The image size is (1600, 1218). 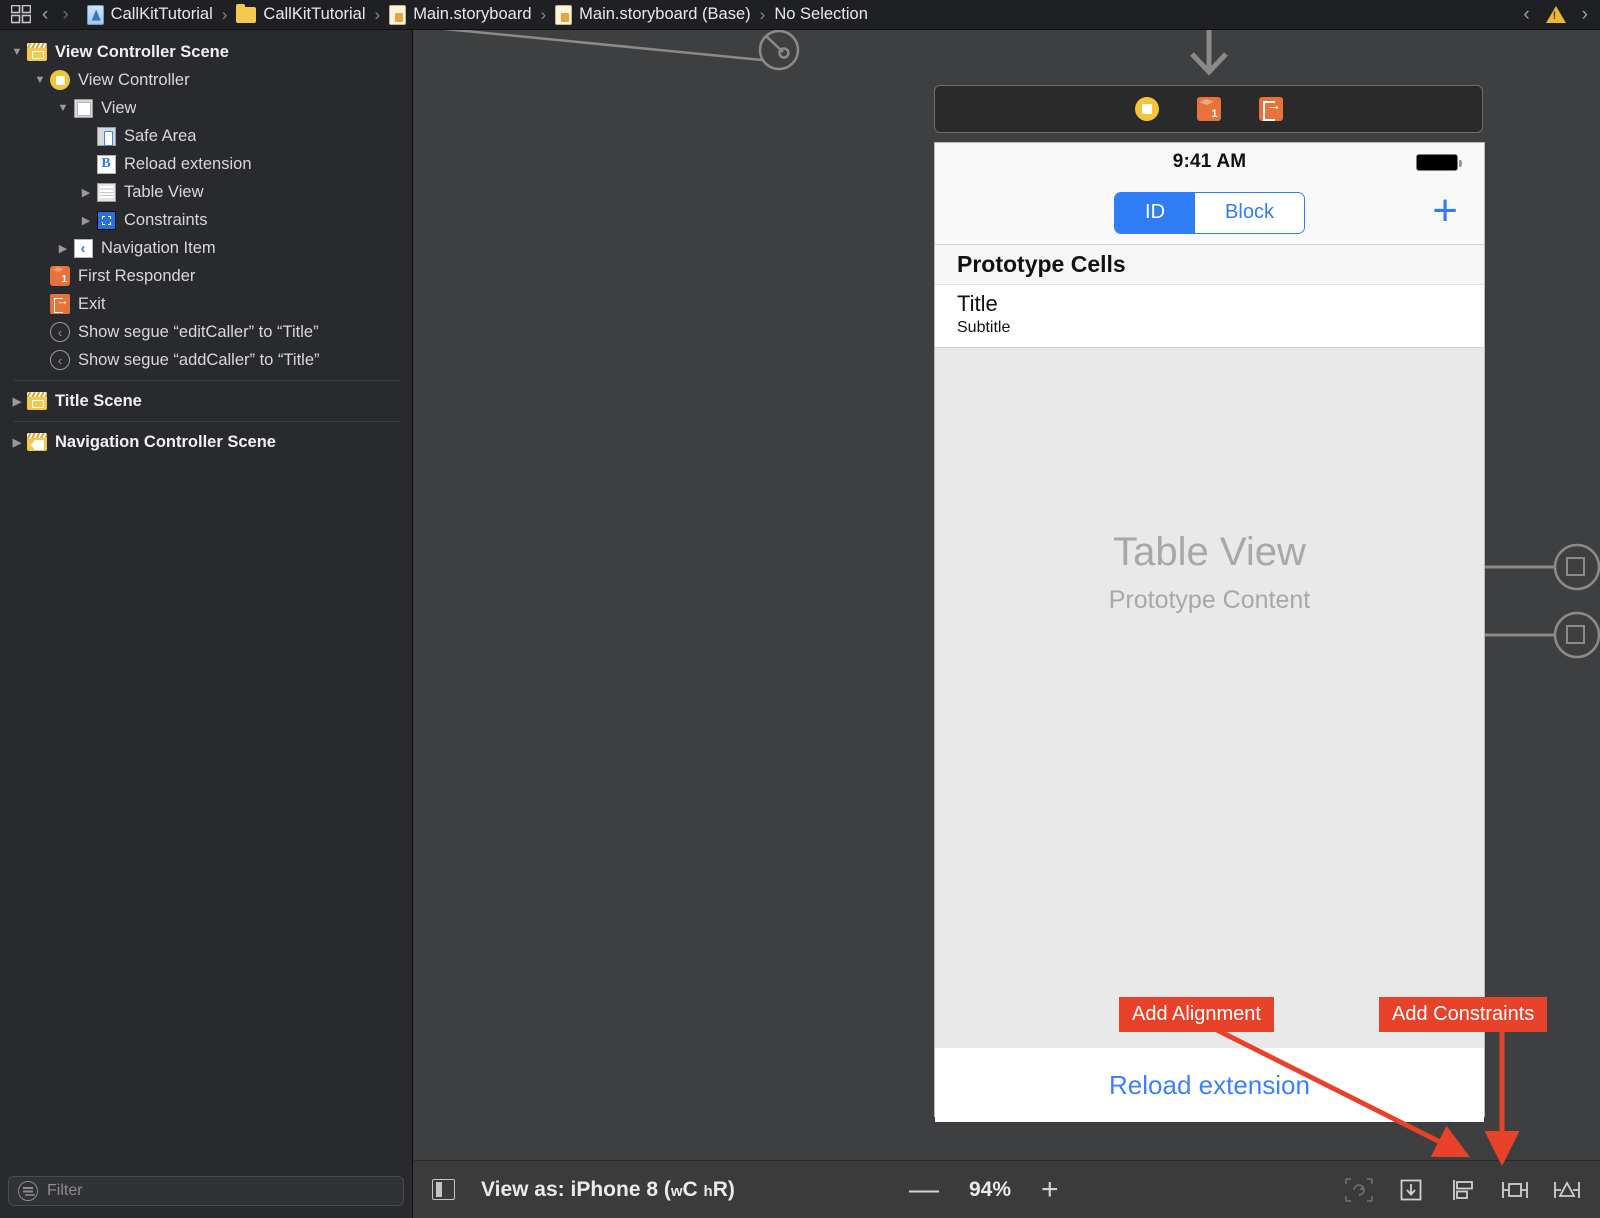 What do you see at coordinates (106, 136) in the screenshot?
I see `safe-area-icon` at bounding box center [106, 136].